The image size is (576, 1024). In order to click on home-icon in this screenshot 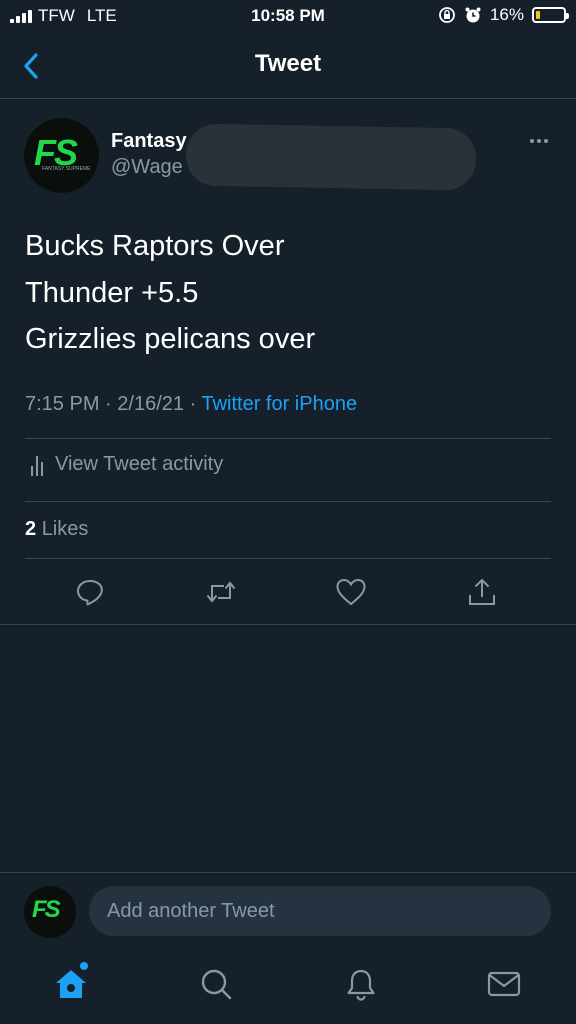, I will do `click(71, 984)`.